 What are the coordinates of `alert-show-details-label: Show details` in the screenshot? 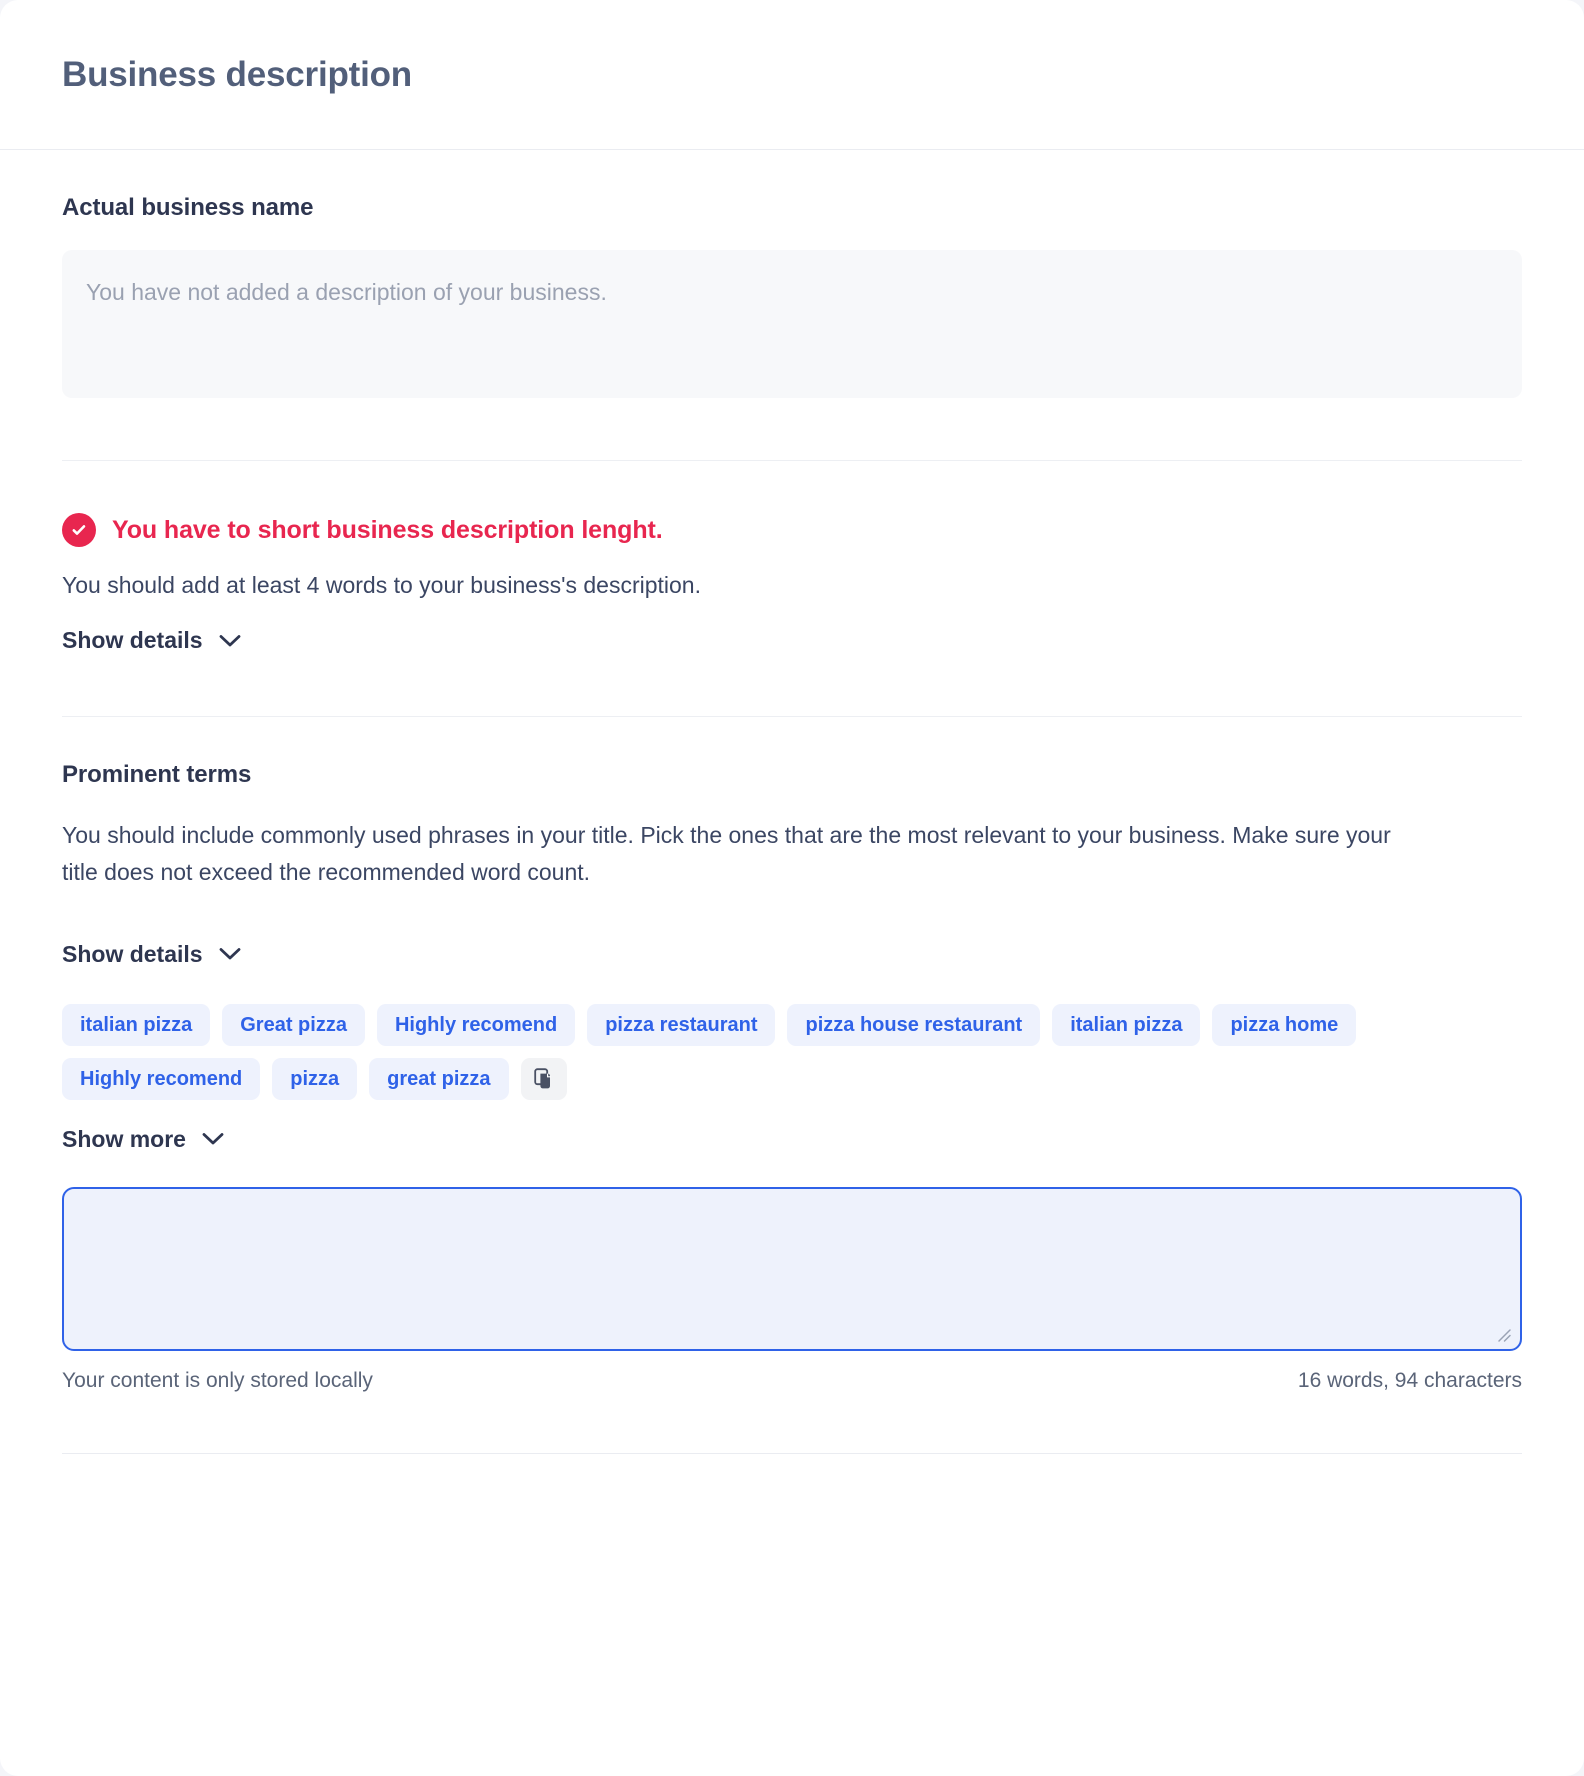 It's located at (132, 640).